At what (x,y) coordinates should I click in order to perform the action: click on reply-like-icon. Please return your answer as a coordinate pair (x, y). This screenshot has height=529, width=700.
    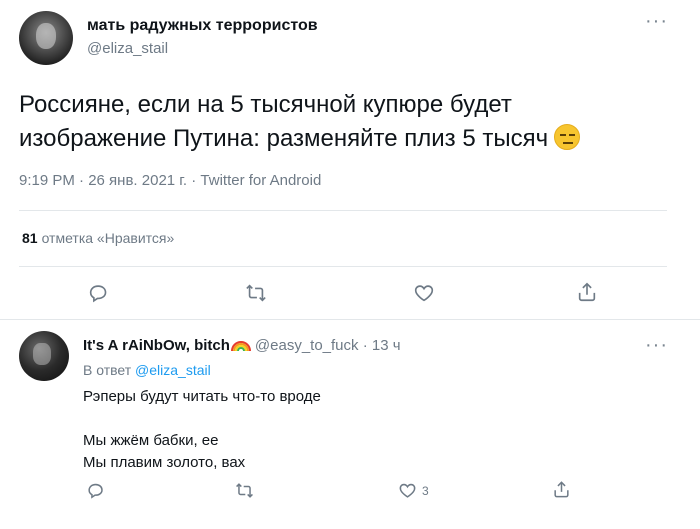
    Looking at the image, I should click on (407, 490).